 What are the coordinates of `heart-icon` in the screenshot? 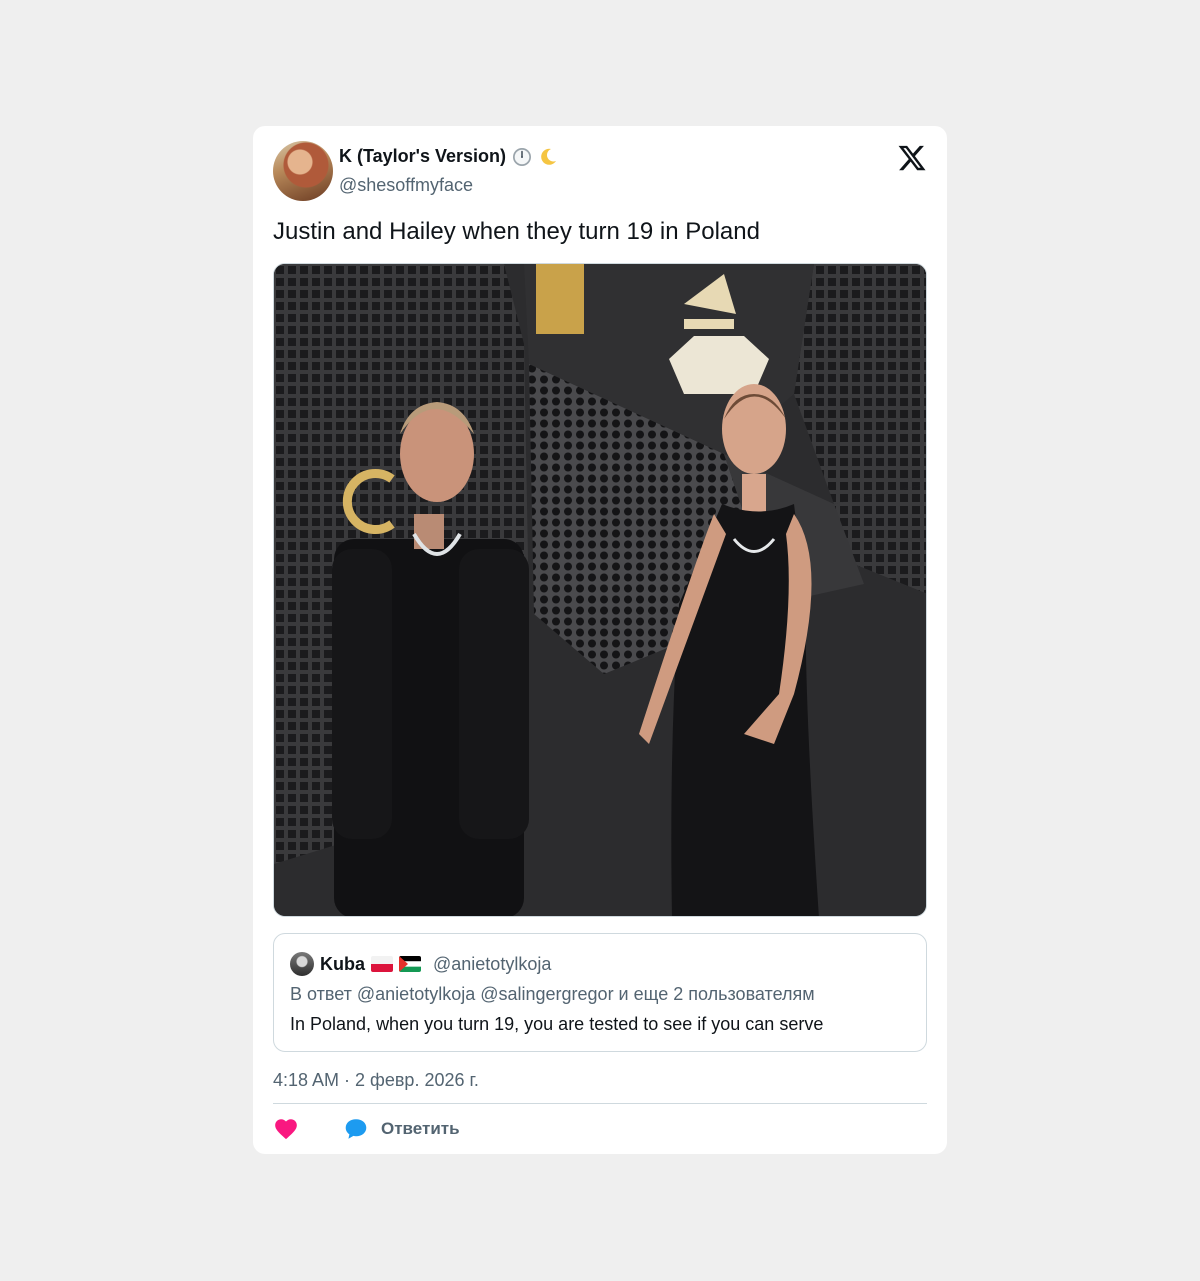 It's located at (286, 1129).